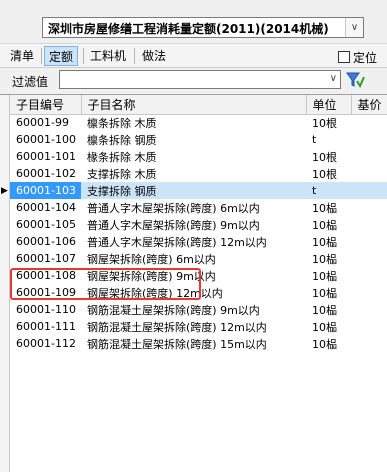 Image resolution: width=387 pixels, height=472 pixels. I want to click on cell-code: 60001-108, so click(46, 275).